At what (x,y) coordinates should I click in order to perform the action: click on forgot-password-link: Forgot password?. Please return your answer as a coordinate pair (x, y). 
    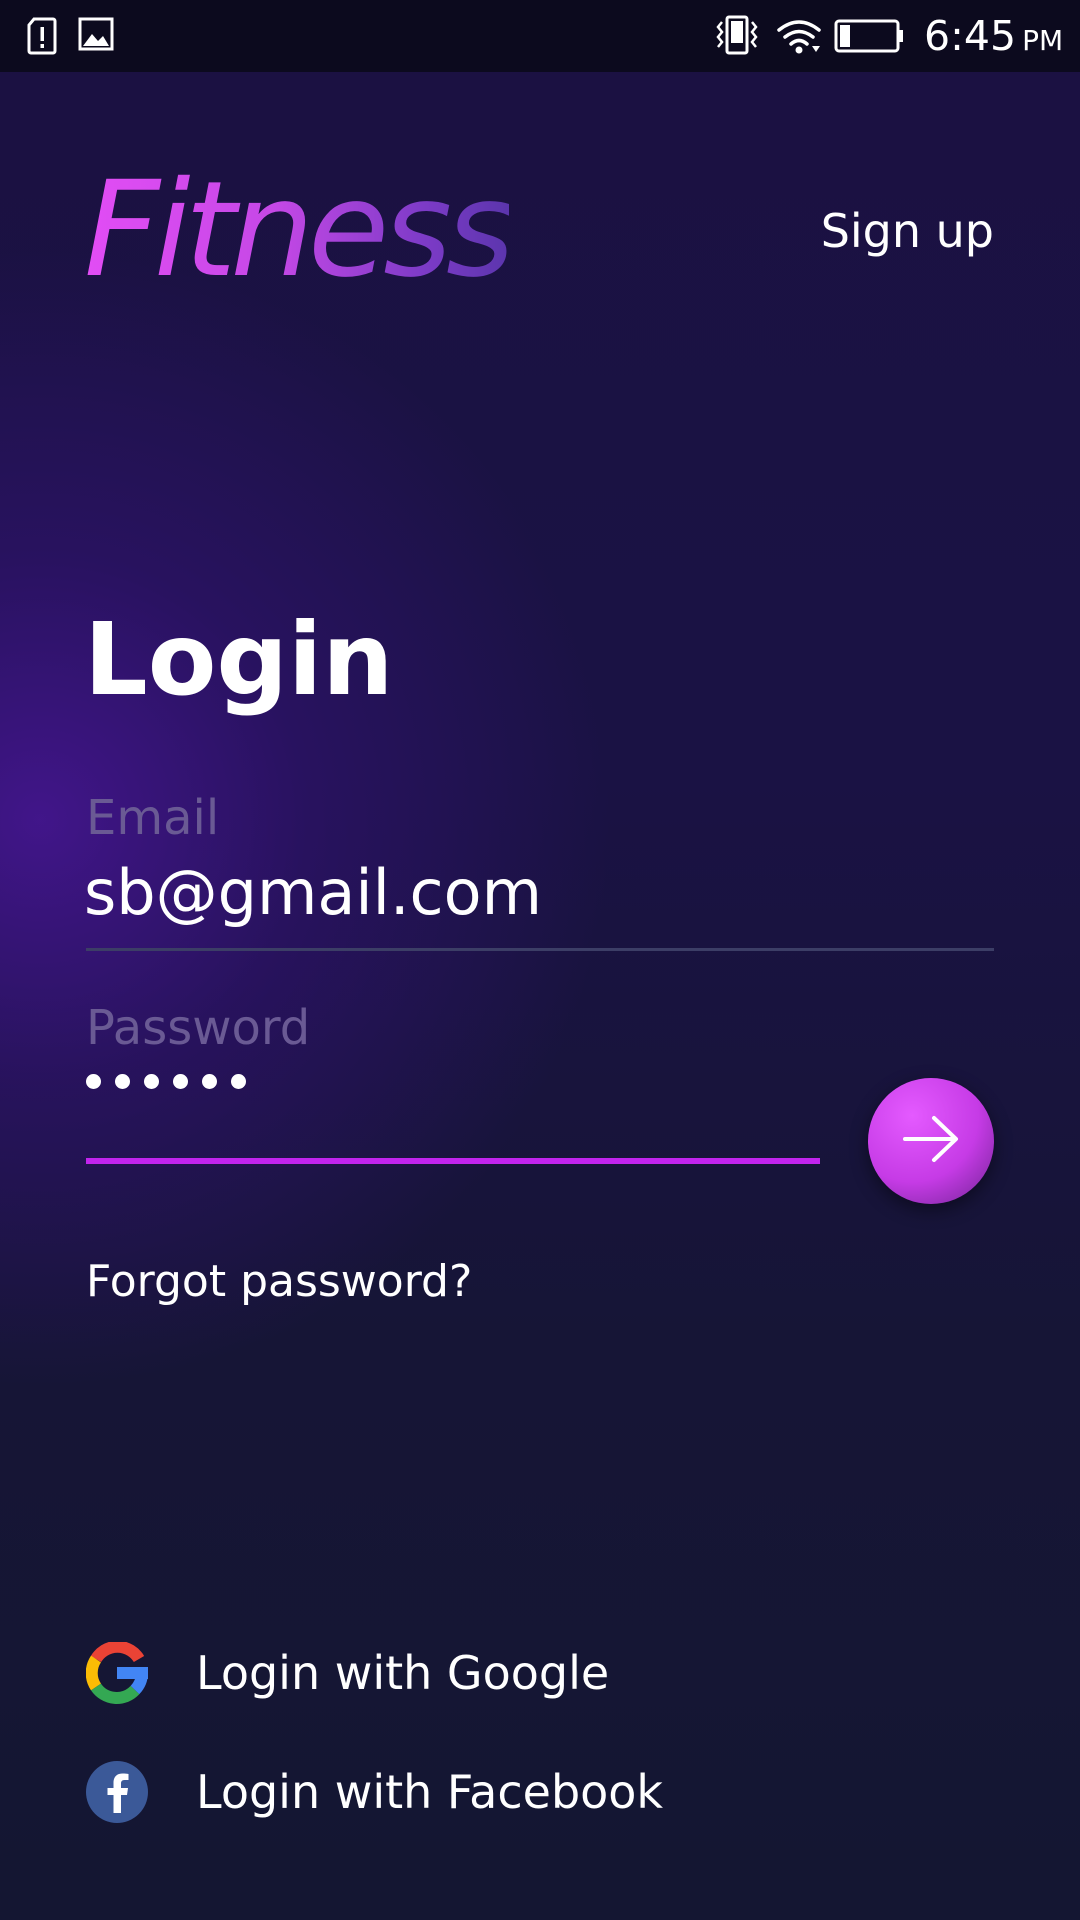
    Looking at the image, I should click on (279, 1281).